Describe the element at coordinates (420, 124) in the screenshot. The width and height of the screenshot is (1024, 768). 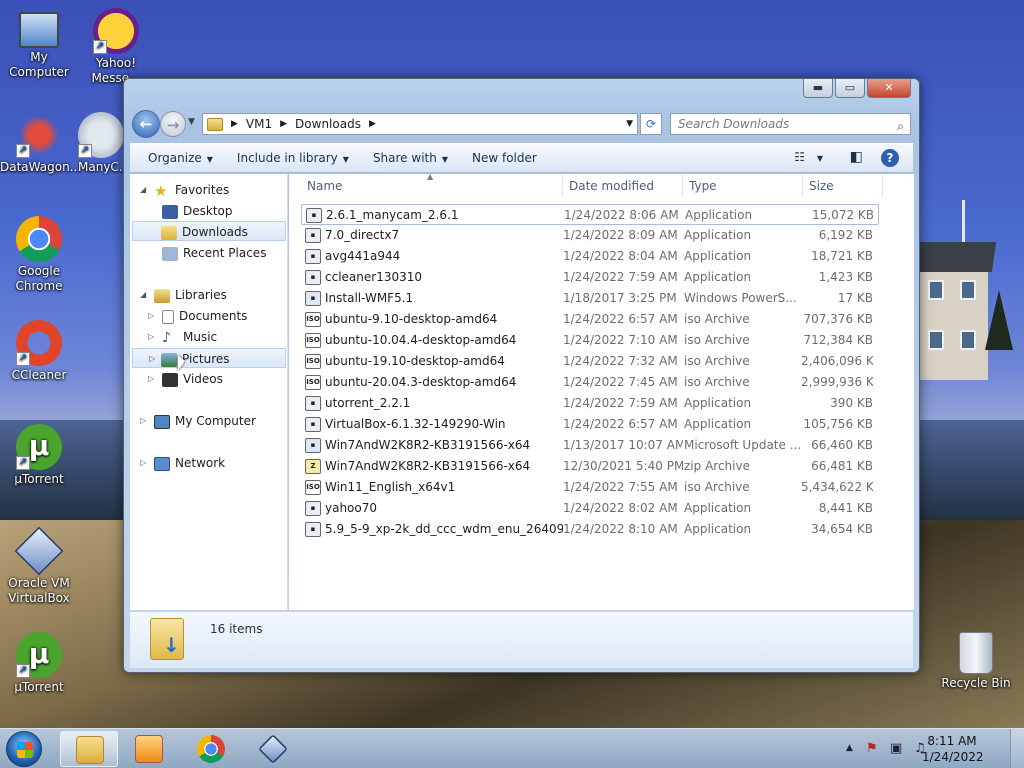
I see `address-bar: ▶ VM1 ▶ Downloads ▶ ▼` at that location.